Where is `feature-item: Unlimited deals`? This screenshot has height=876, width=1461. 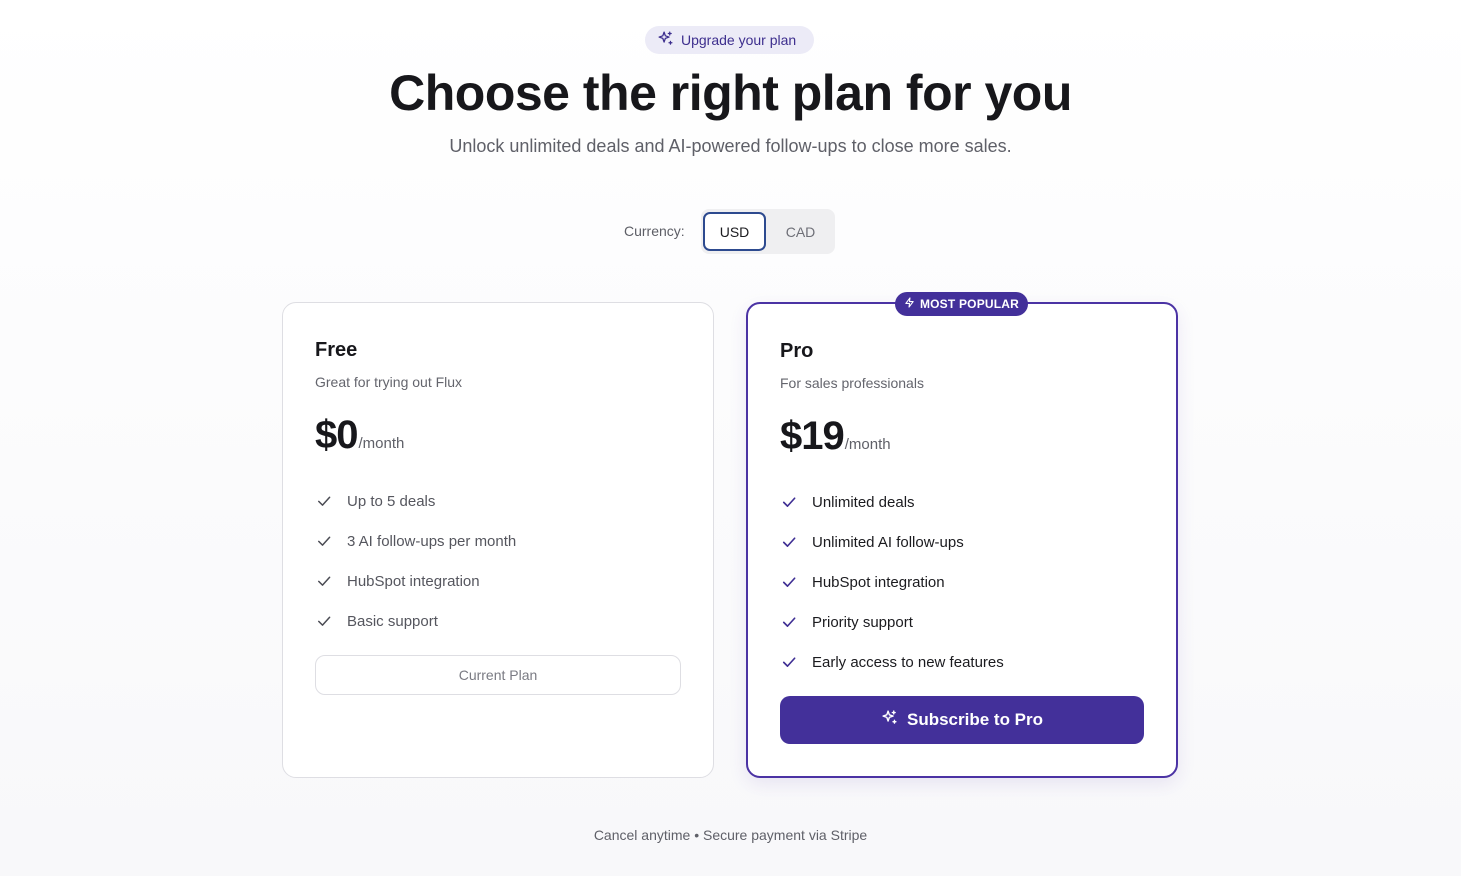
feature-item: Unlimited deals is located at coordinates (892, 502).